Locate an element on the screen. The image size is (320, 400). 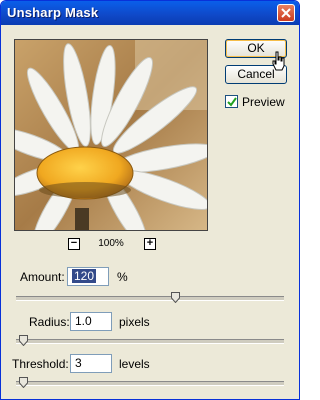
title-bar: Unsharp Mask is located at coordinates (150, 13).